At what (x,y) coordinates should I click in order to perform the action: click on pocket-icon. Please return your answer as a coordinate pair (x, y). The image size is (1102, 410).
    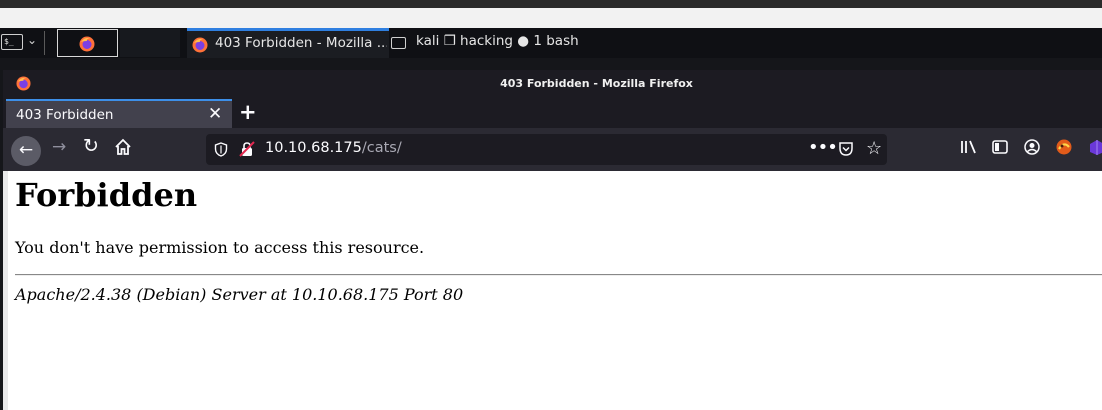
    Looking at the image, I should click on (846, 149).